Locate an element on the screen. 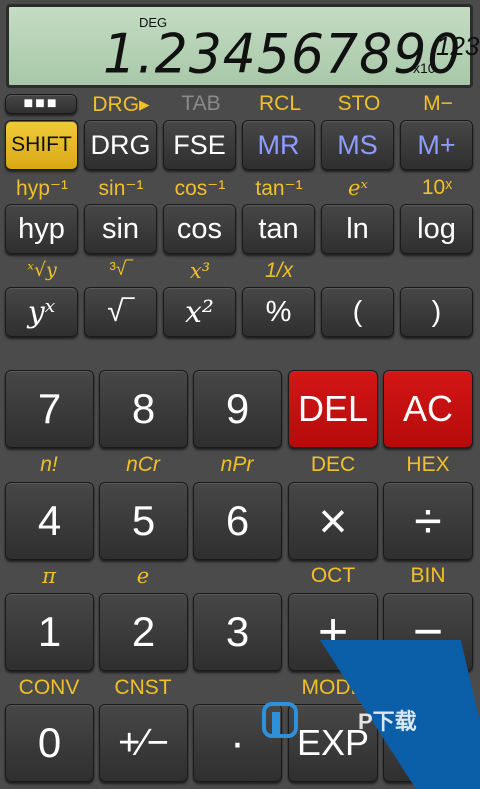 This screenshot has height=789, width=480. label-bin: BIN is located at coordinates (428, 575).